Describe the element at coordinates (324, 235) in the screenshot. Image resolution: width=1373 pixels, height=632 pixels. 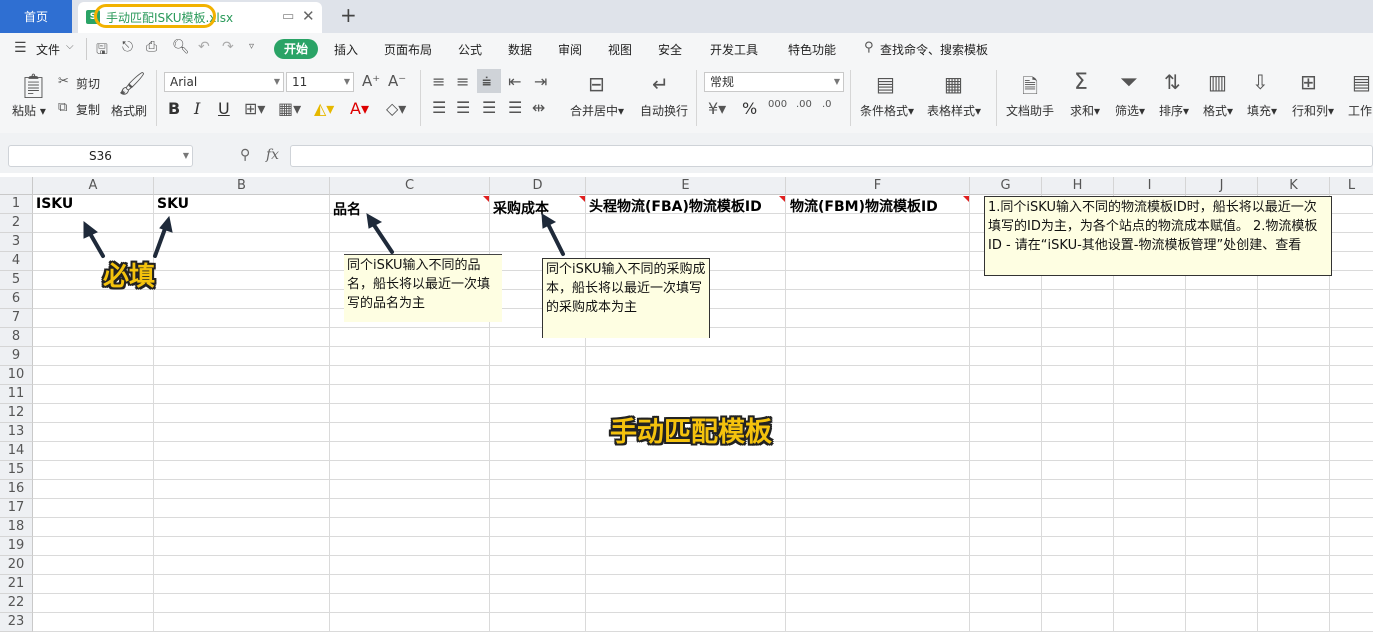
I see `annotation-arrows` at that location.